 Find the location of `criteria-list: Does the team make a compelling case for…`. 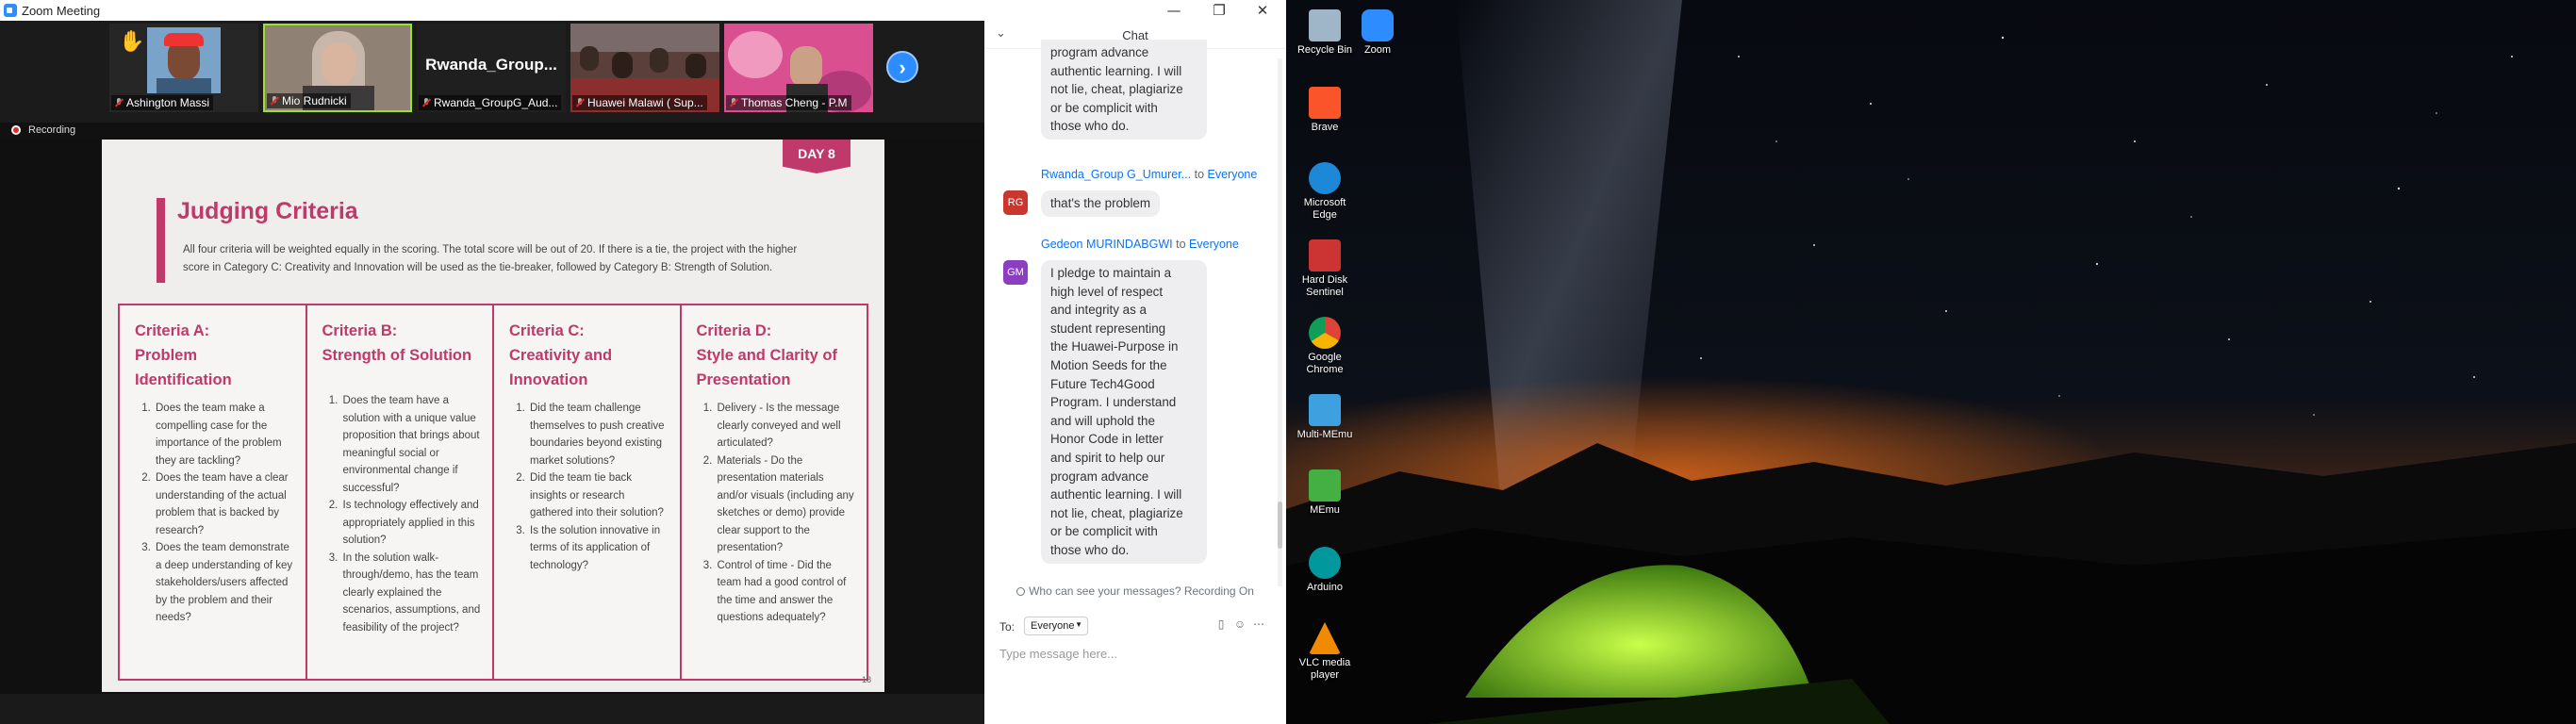

criteria-list: Does the team make a compelling case for… is located at coordinates (225, 513).